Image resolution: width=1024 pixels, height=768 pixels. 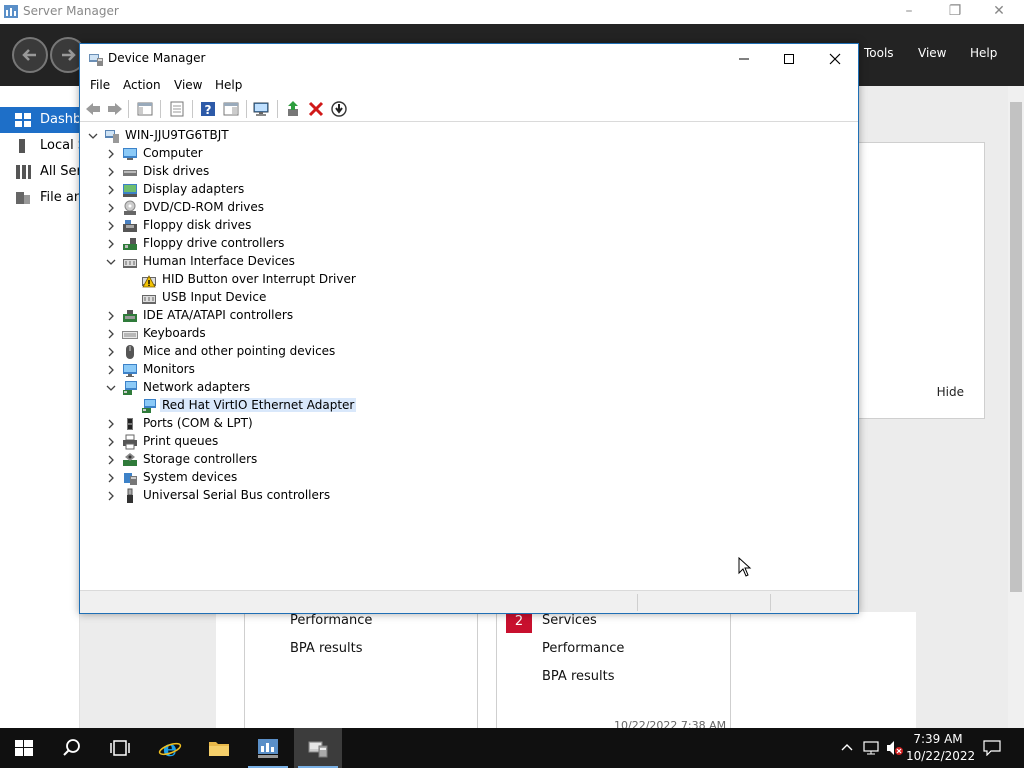 I want to click on dm-minimize-button, so click(x=744, y=59).